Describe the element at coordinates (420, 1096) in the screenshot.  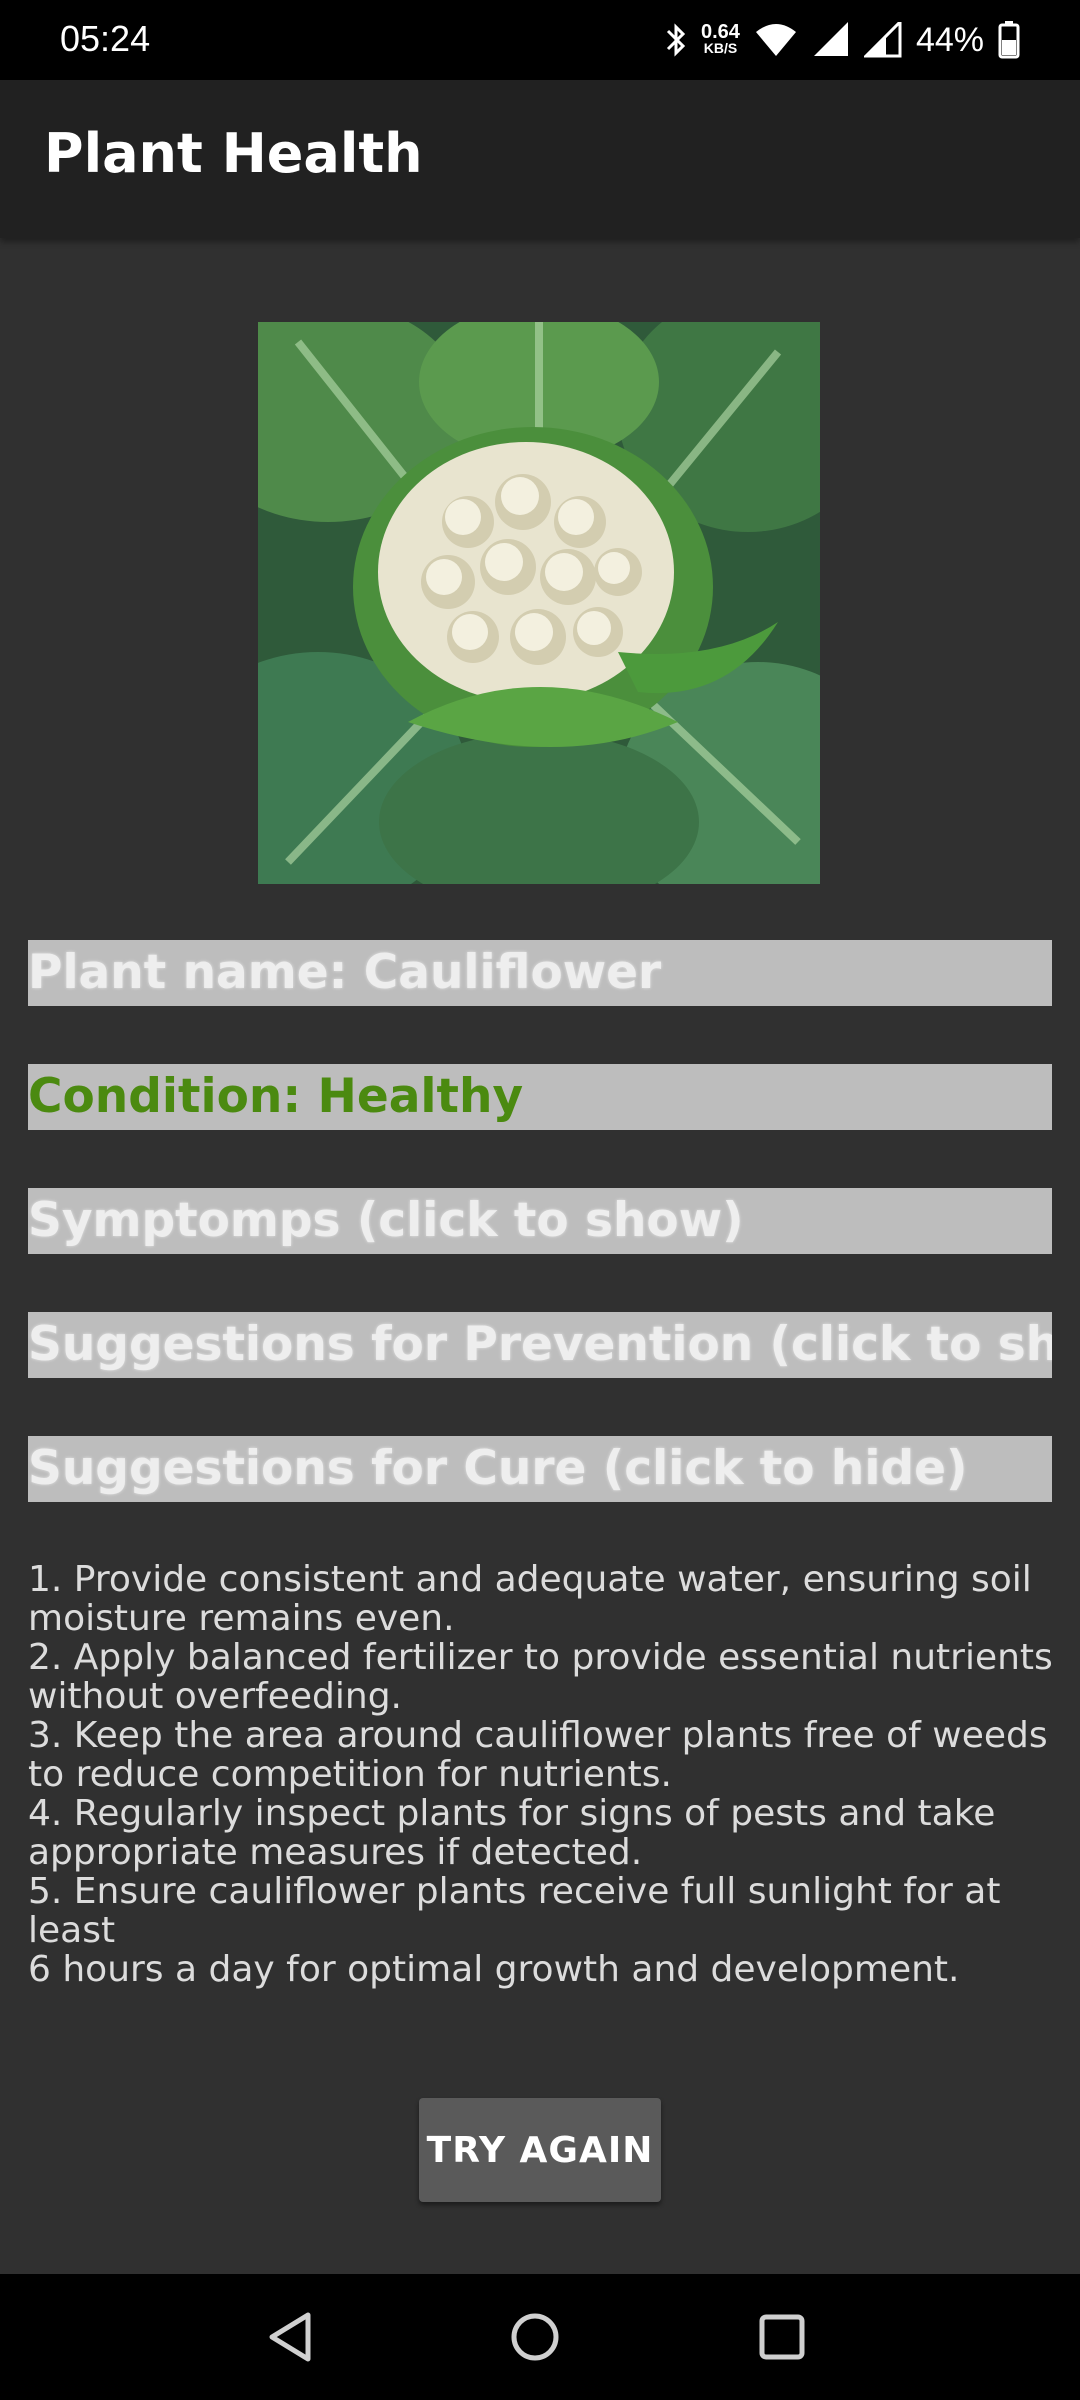
I see `condition-value: Healthy` at that location.